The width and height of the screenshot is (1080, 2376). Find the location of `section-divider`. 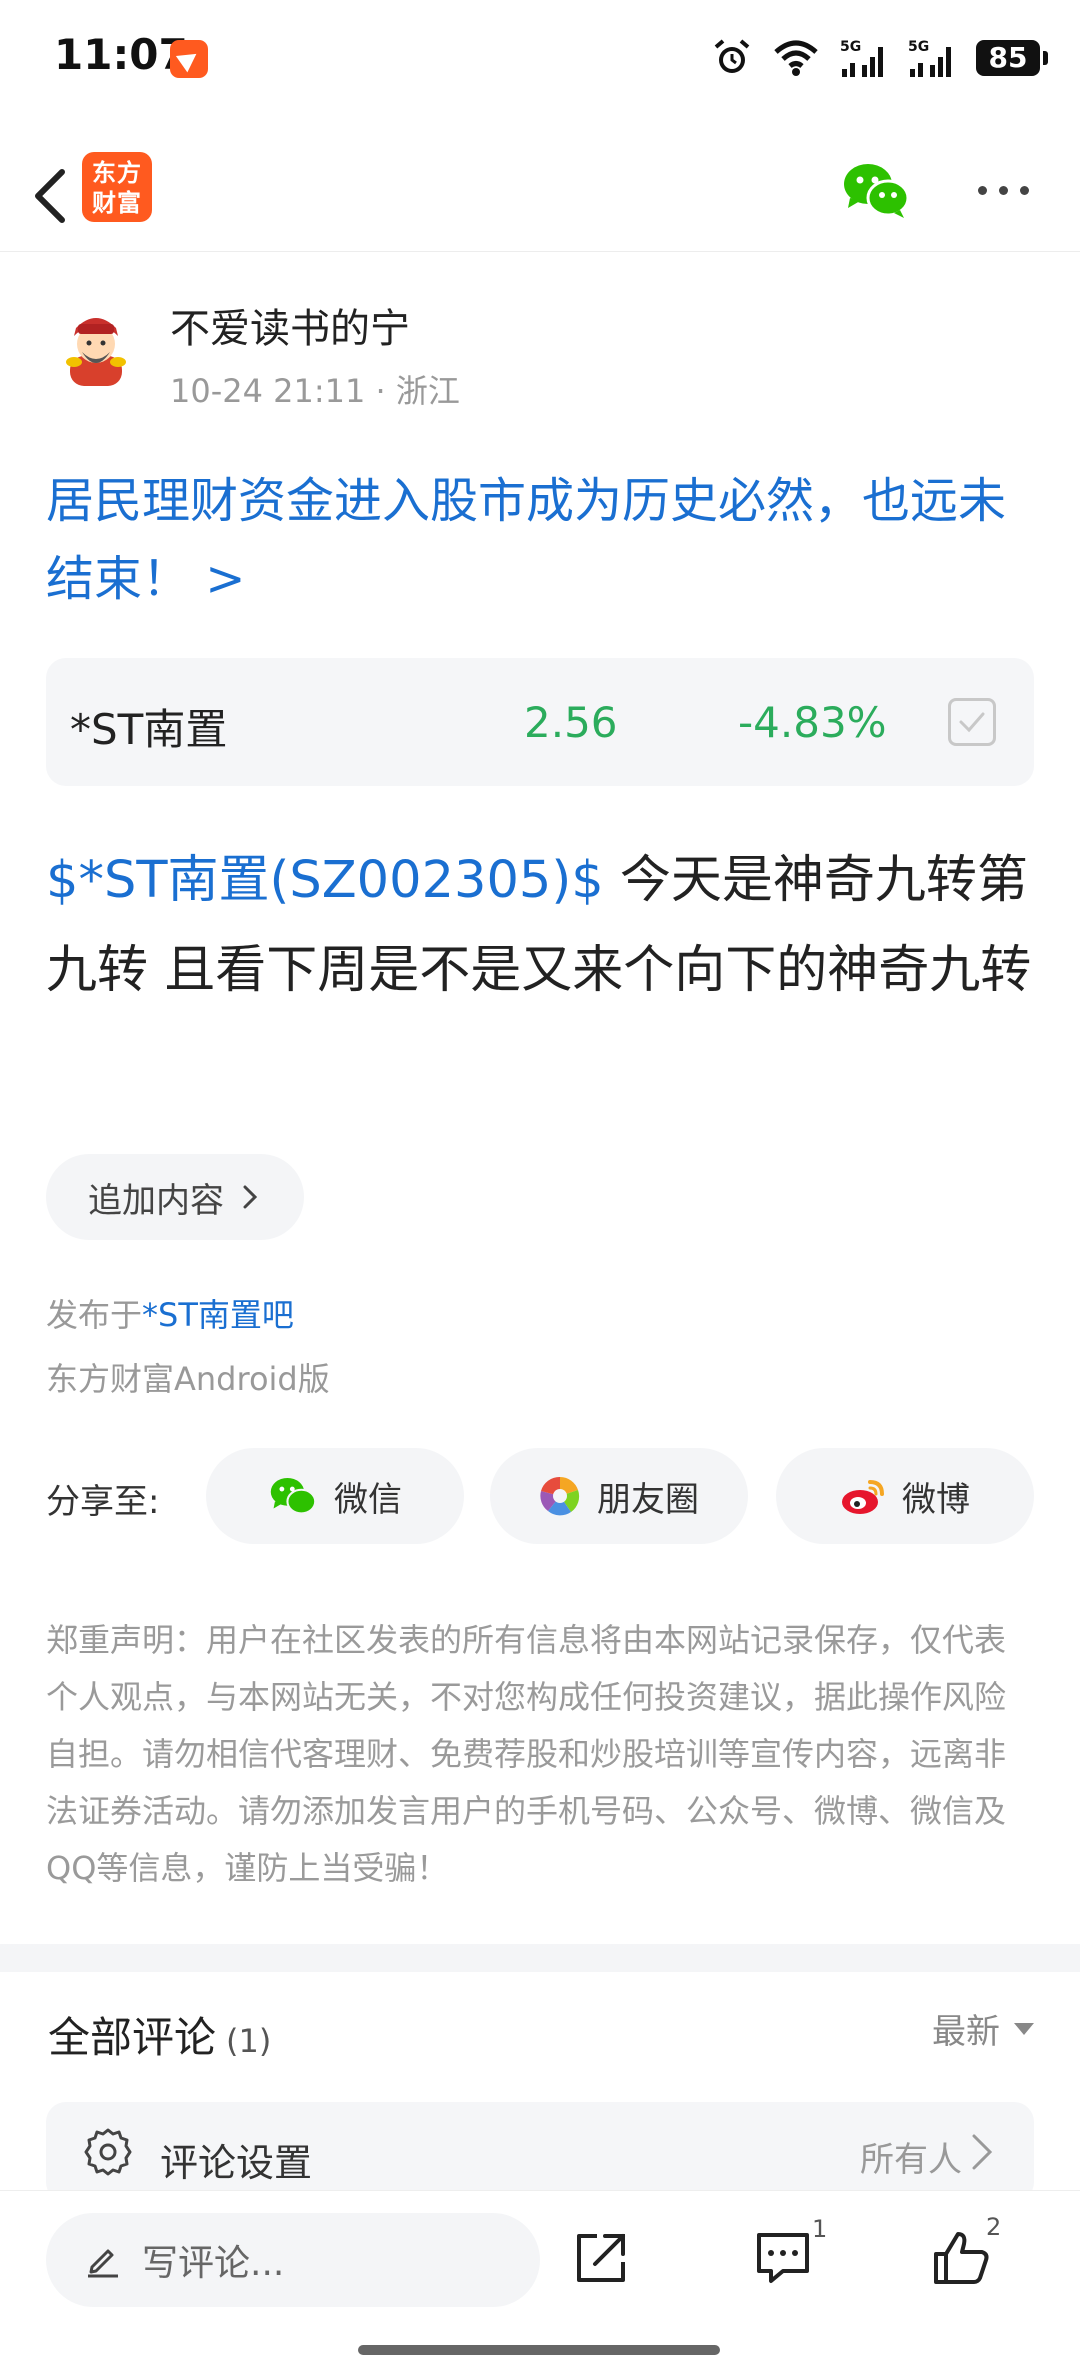

section-divider is located at coordinates (540, 1958).